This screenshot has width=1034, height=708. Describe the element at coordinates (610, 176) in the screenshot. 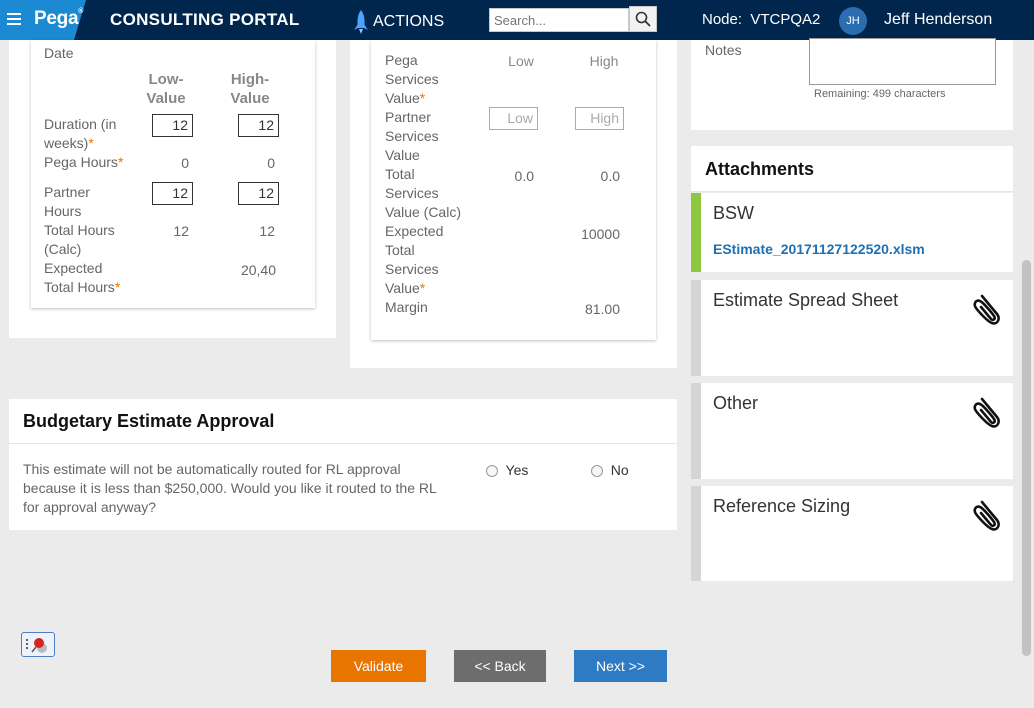

I see `total-services-high: 0.0` at that location.